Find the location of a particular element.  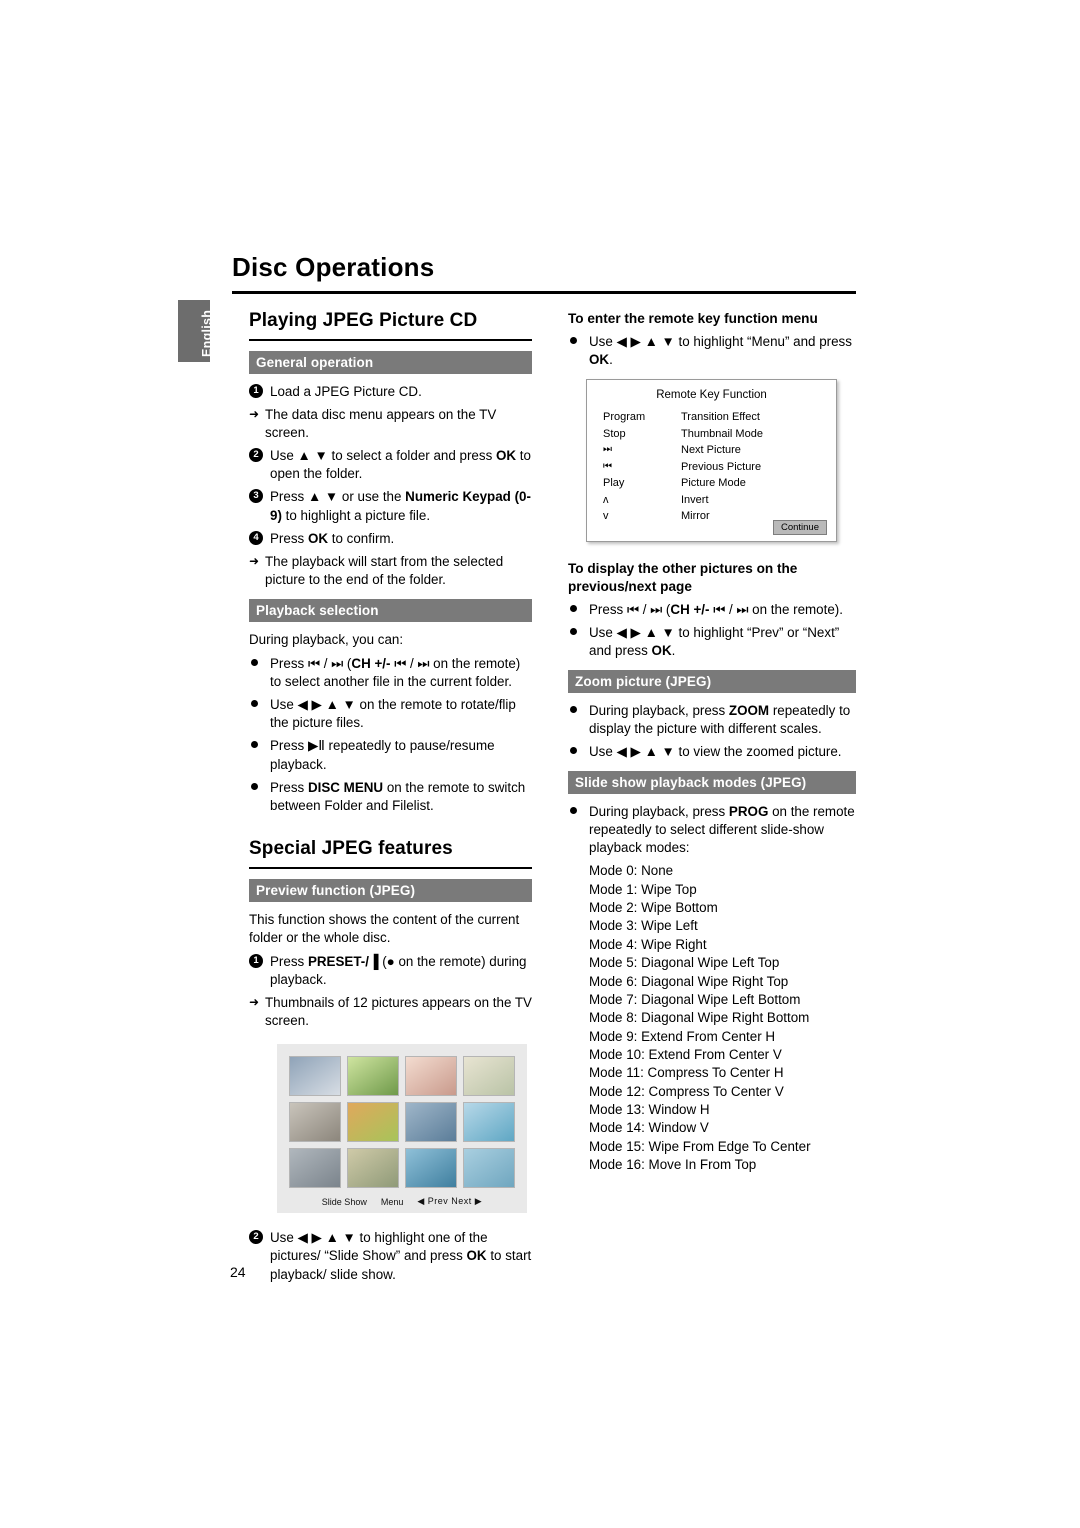

step-text: Load a JPEG Picture CD. is located at coordinates (346, 391).